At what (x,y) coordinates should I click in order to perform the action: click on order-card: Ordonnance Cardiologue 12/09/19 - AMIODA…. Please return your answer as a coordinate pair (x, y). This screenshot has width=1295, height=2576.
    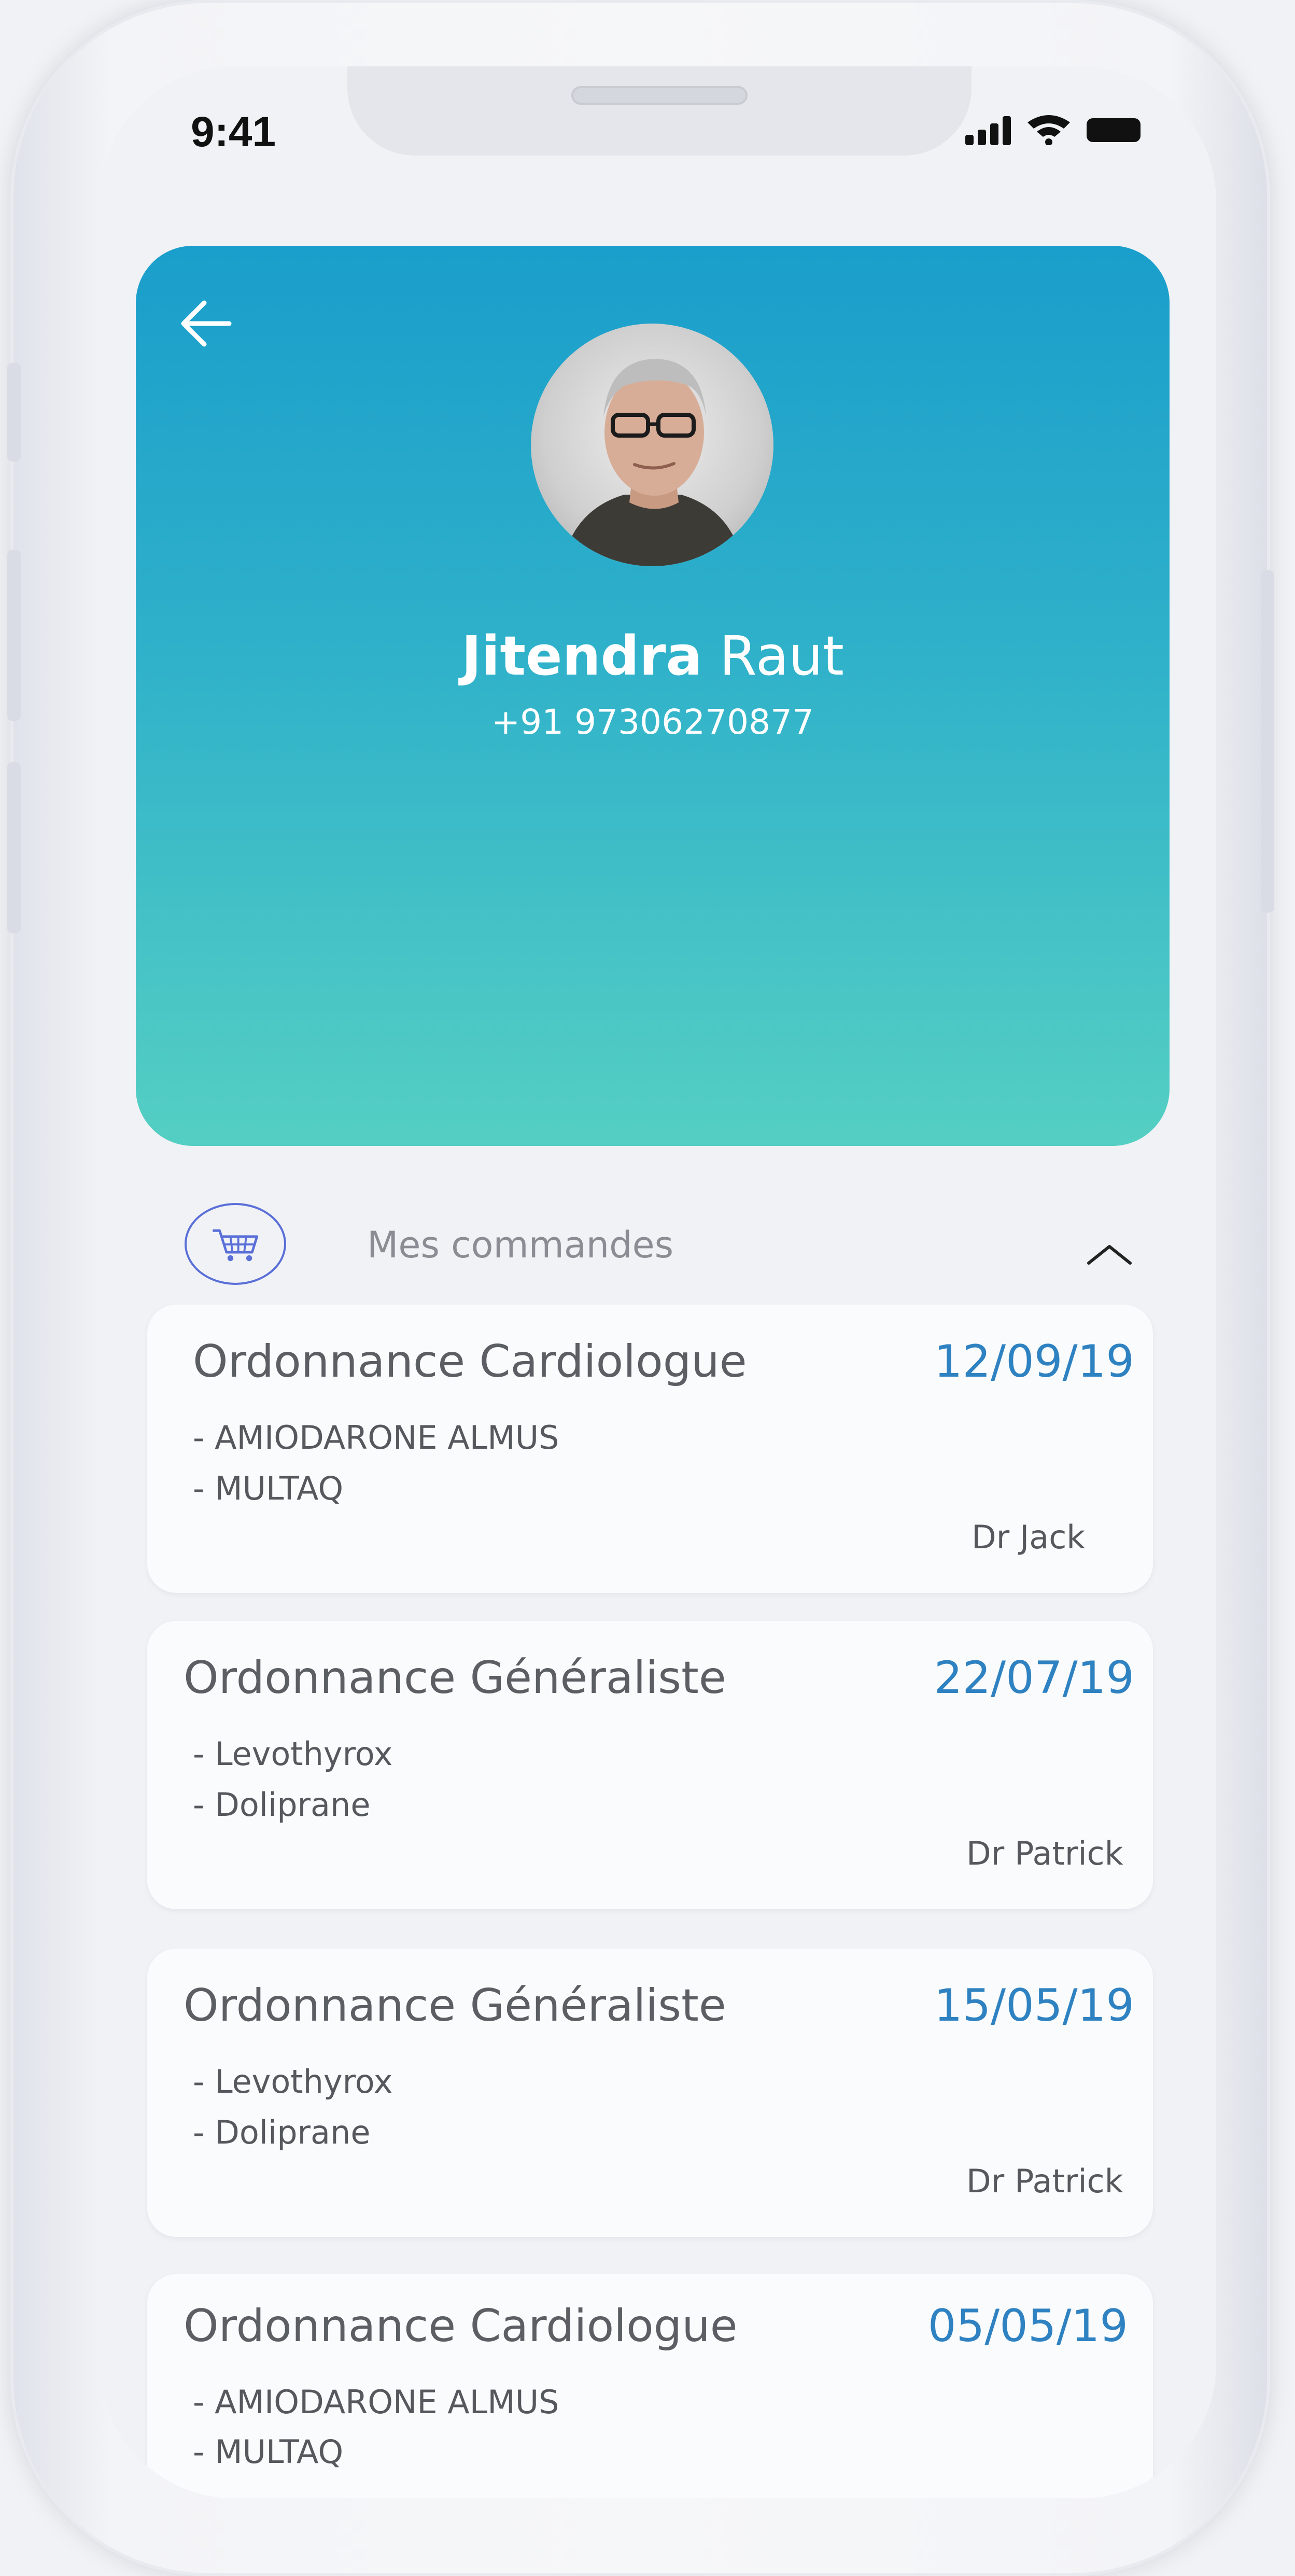
    Looking at the image, I should click on (650, 1449).